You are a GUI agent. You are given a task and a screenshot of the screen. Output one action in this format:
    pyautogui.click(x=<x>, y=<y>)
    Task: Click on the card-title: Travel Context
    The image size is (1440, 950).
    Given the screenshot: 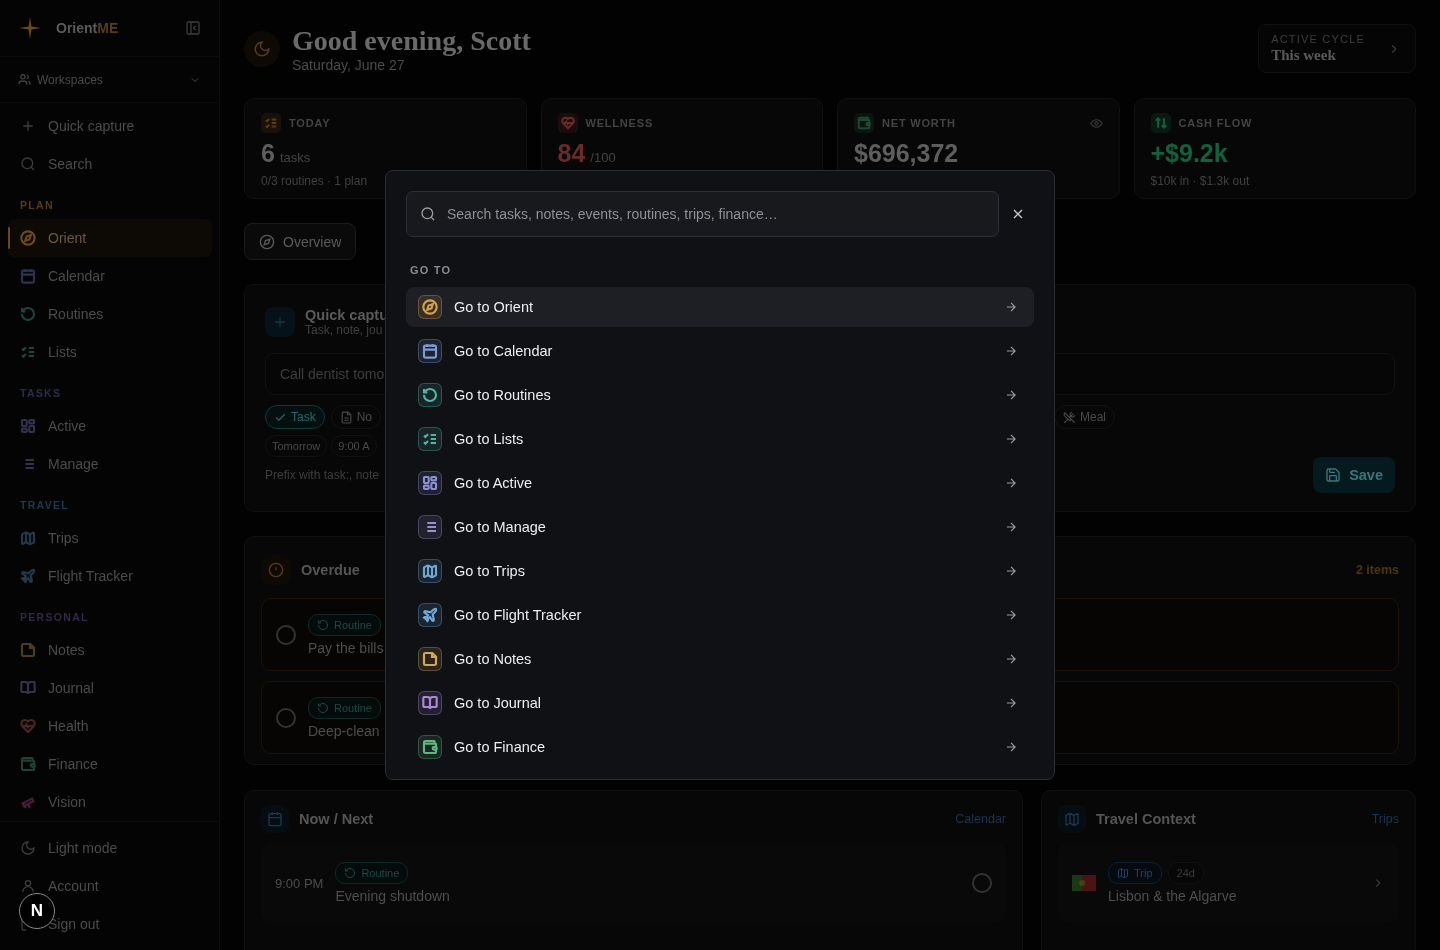 What is the action you would take?
    pyautogui.click(x=1146, y=819)
    